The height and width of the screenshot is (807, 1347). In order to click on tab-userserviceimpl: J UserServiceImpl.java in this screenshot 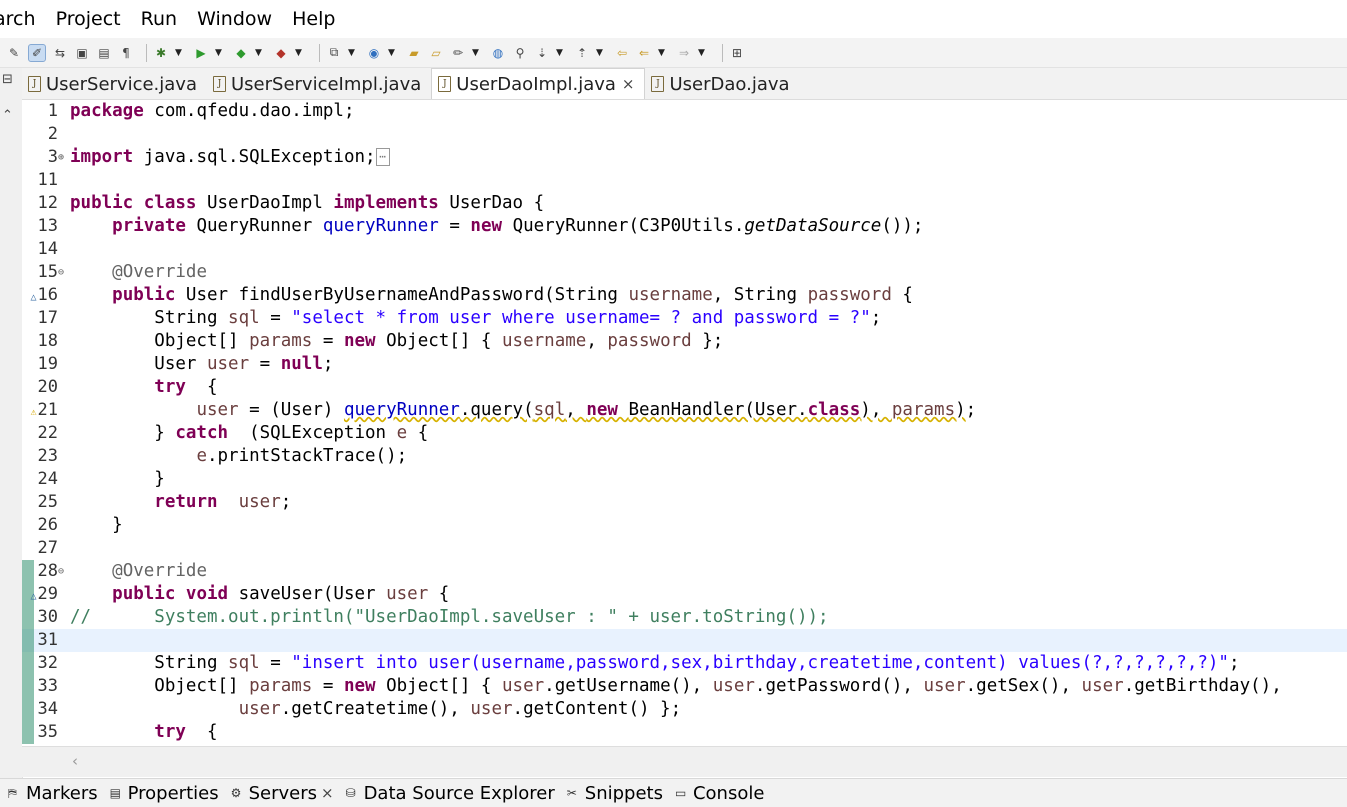, I will do `click(319, 84)`.